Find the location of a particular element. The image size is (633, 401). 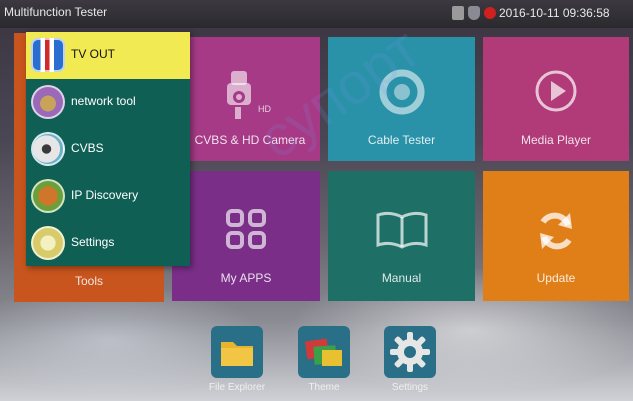

tv-out-icon is located at coordinates (48, 55).